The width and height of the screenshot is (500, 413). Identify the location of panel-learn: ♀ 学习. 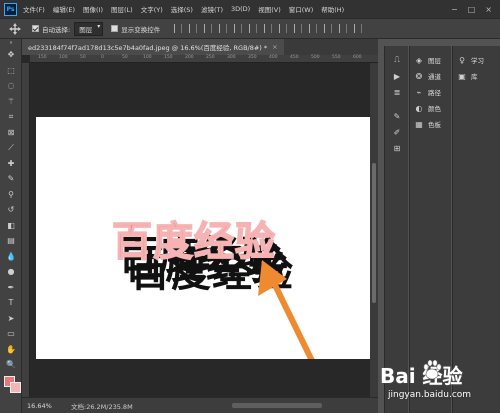
(476, 60).